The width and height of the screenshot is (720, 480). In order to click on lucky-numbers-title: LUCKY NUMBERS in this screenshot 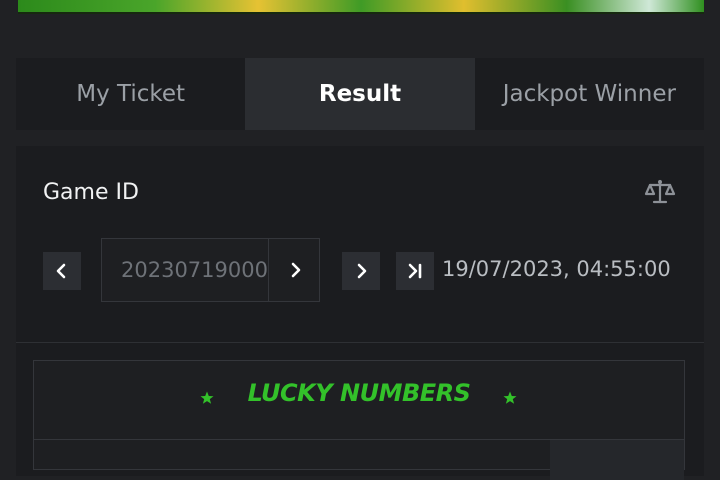, I will do `click(359, 393)`.